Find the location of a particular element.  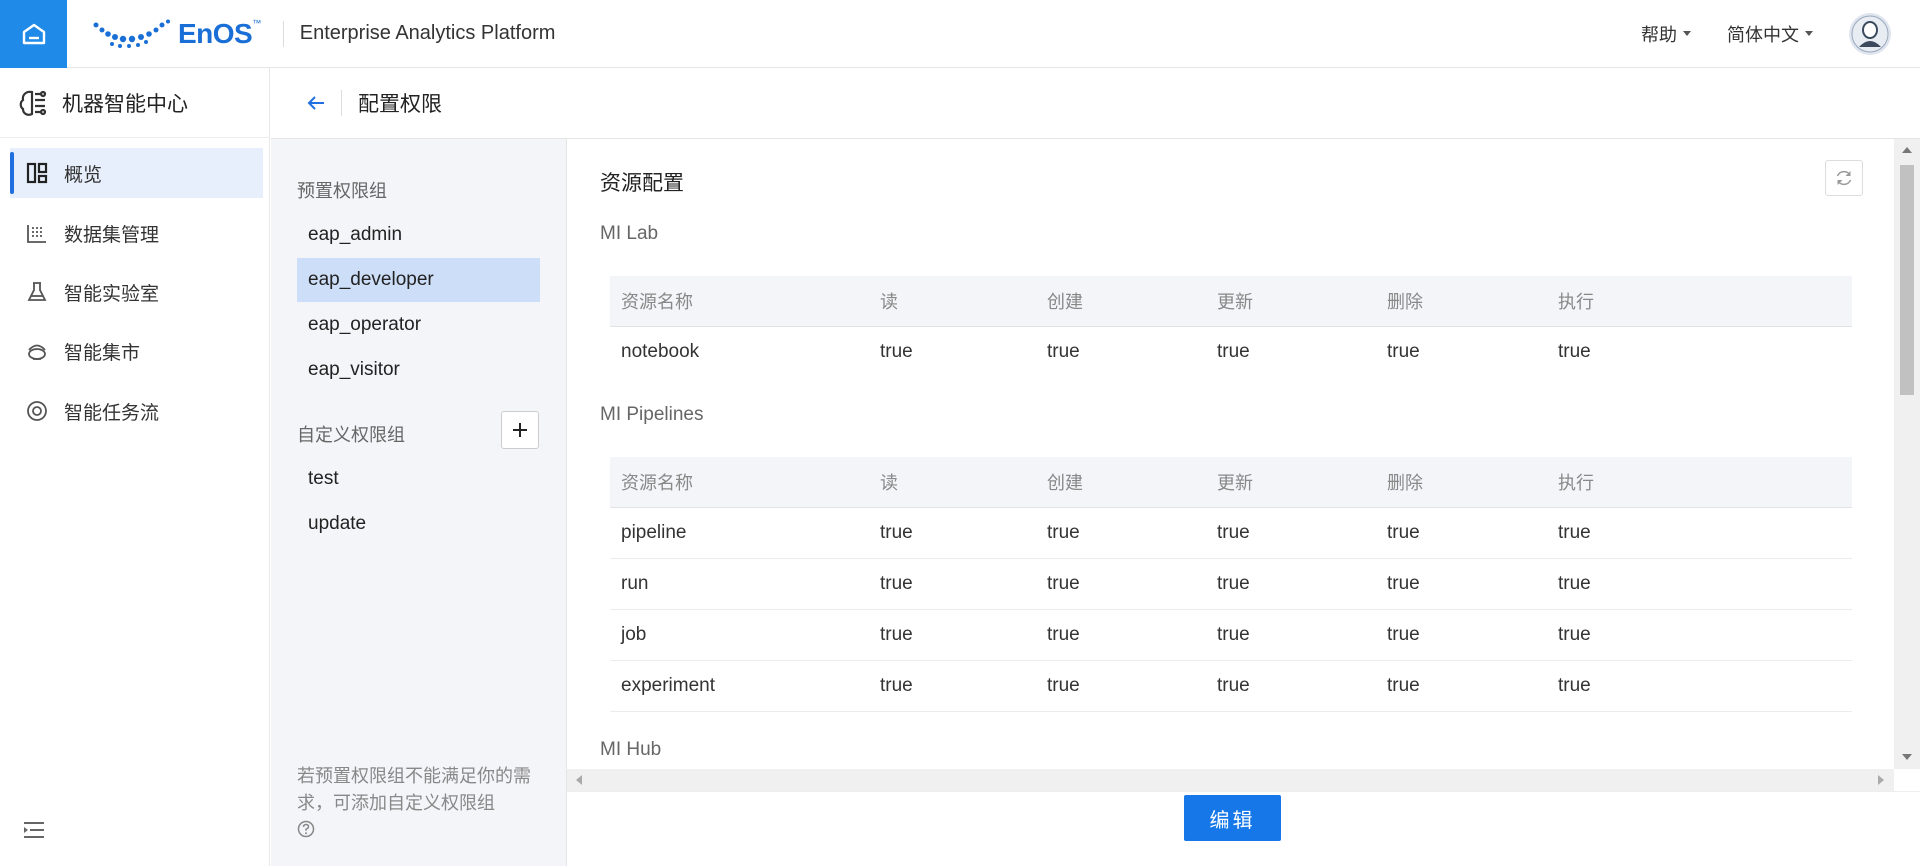

sidebar-item-workflow: 智能任务流 is located at coordinates (136, 411).